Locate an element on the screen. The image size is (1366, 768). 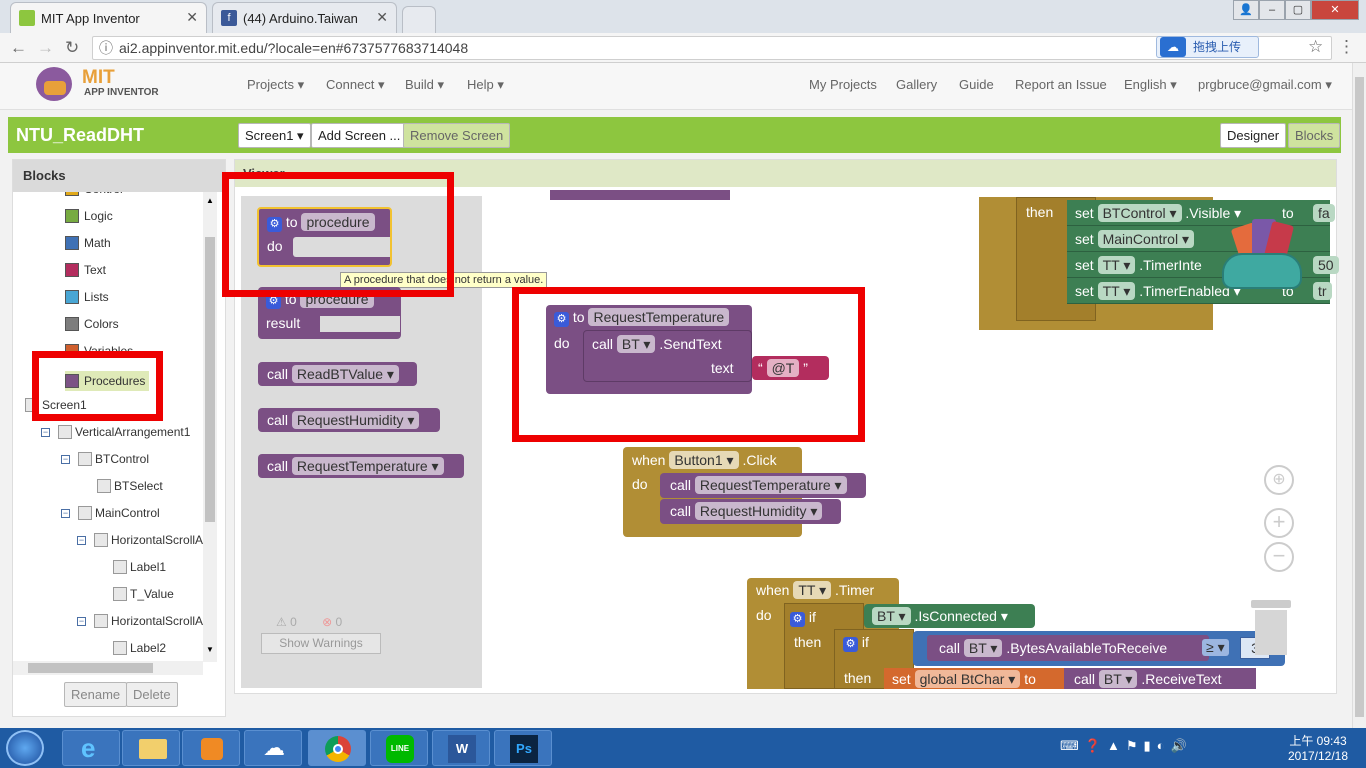
tab-arduino: f (44) Arduino.Taiwan ✕ is located at coordinates (304, 17).